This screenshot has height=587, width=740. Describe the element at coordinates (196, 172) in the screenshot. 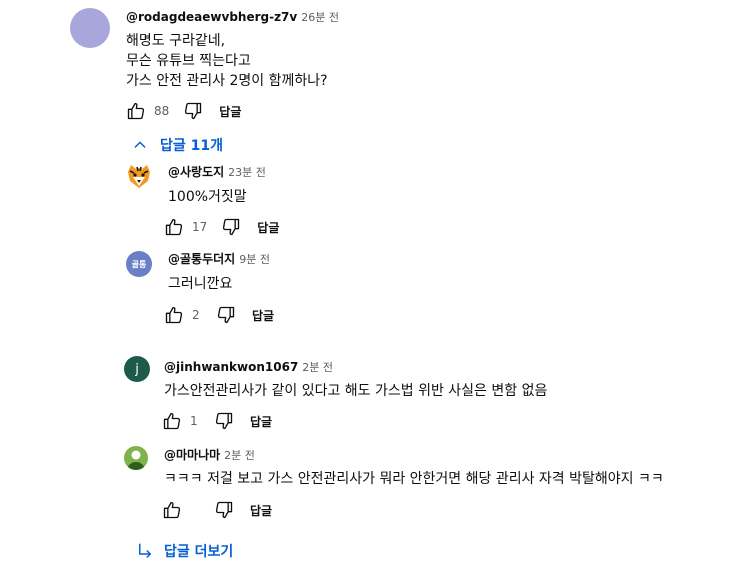

I see `reply-author: @사랑도지` at that location.